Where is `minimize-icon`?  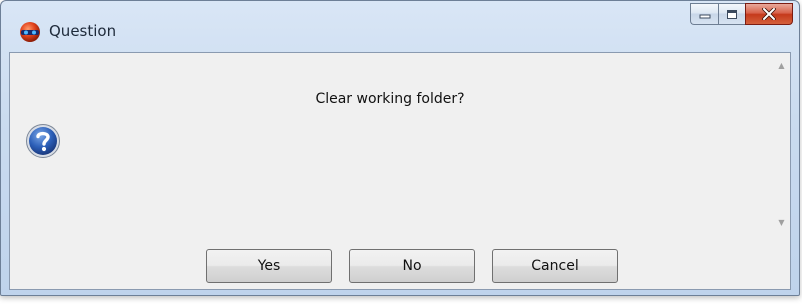
minimize-icon is located at coordinates (704, 16).